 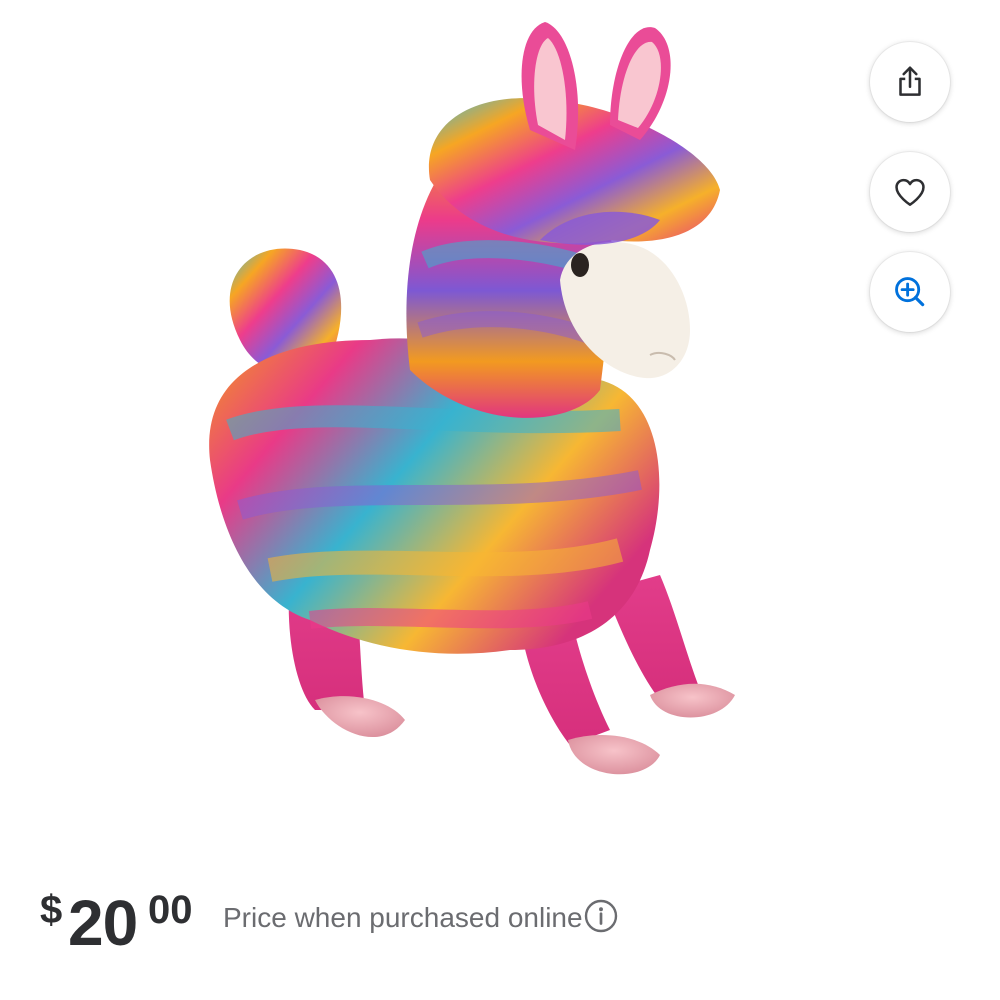 I want to click on price-note: Price when purchased online, so click(x=403, y=917).